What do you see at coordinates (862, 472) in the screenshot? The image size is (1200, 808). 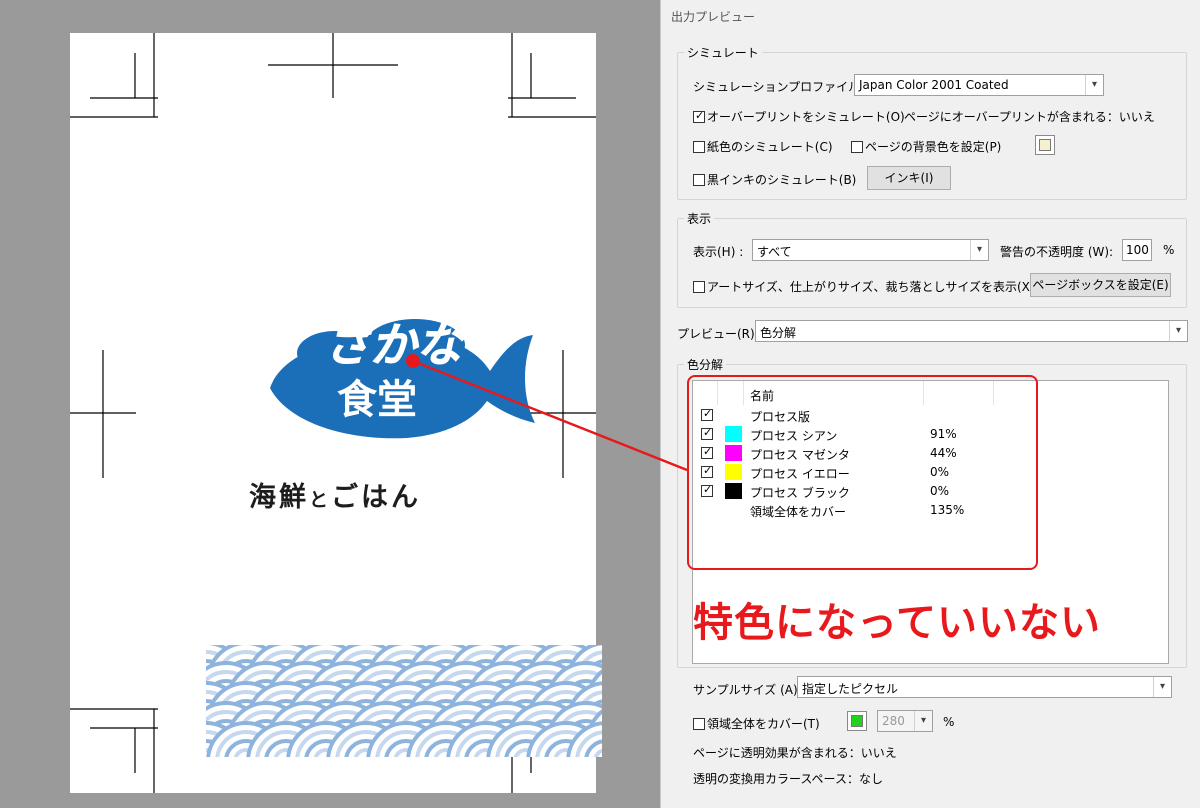 I see `annotation-highlight-box` at bounding box center [862, 472].